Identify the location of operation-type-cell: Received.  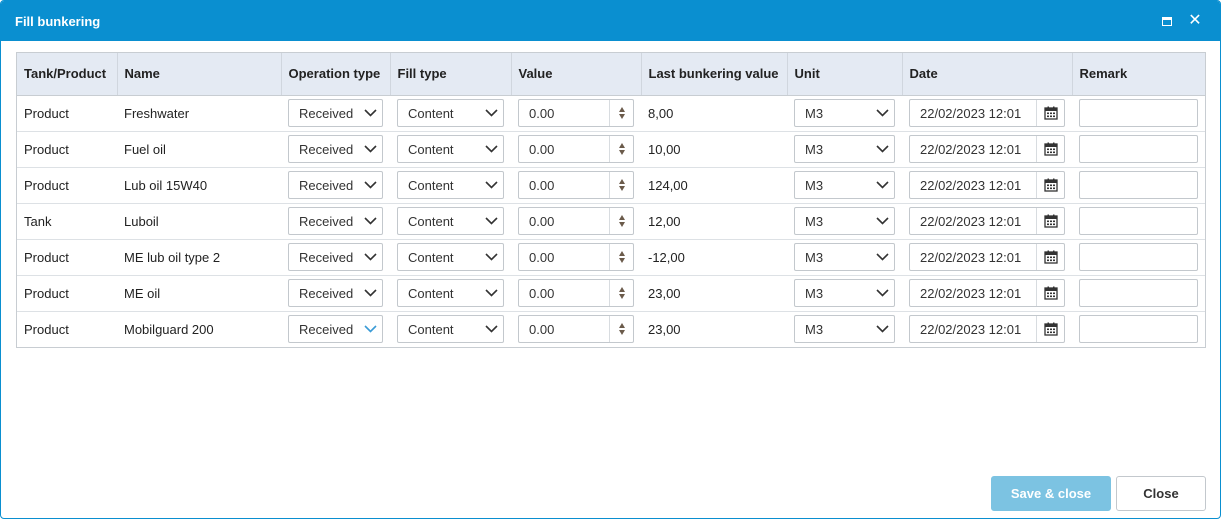
(335, 293).